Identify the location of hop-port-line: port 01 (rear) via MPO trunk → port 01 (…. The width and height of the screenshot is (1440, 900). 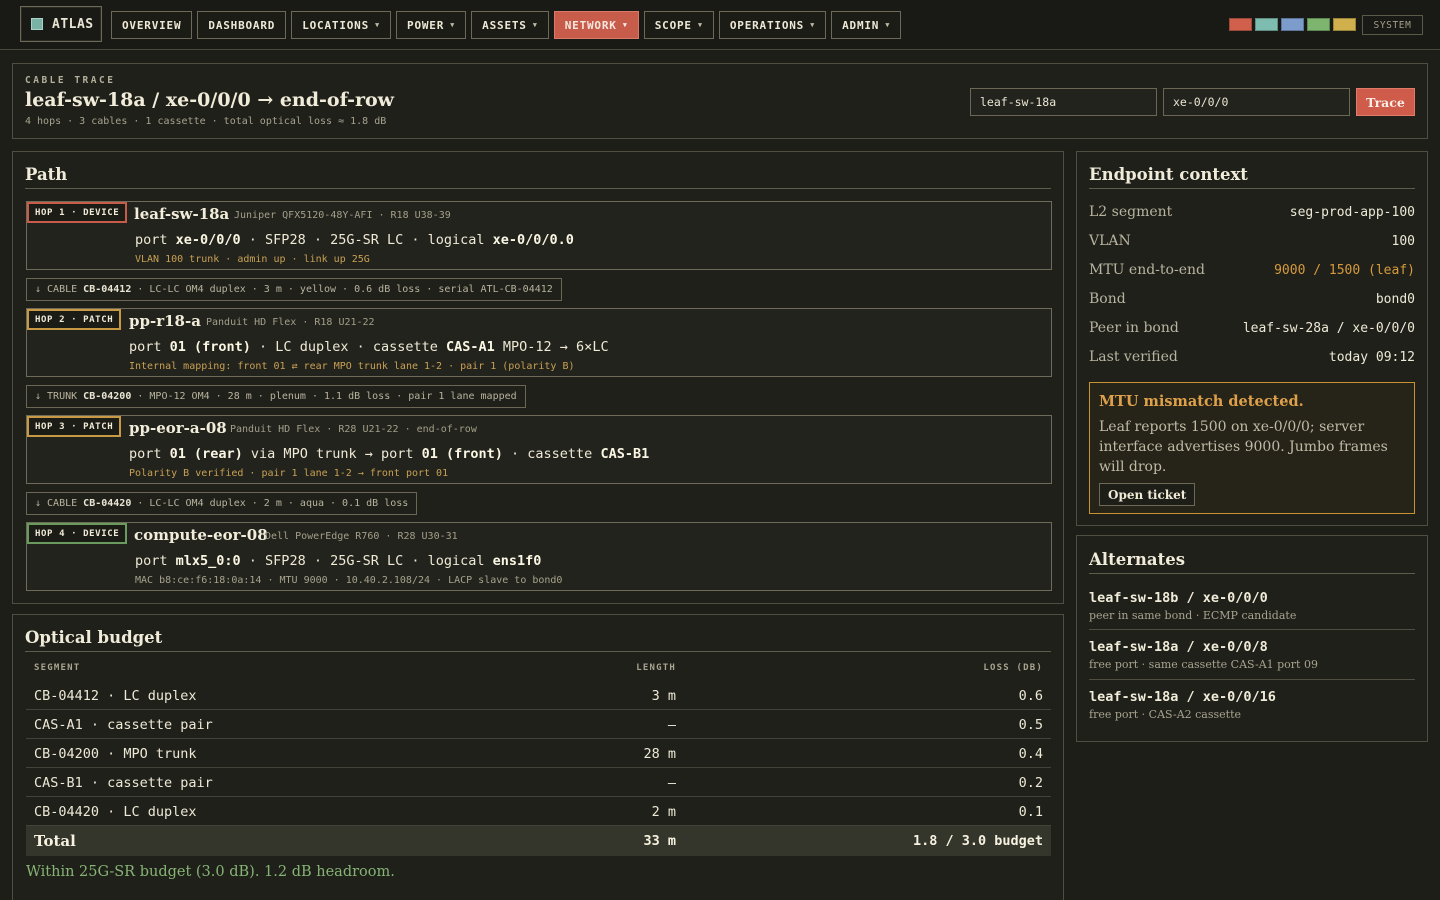
(389, 454).